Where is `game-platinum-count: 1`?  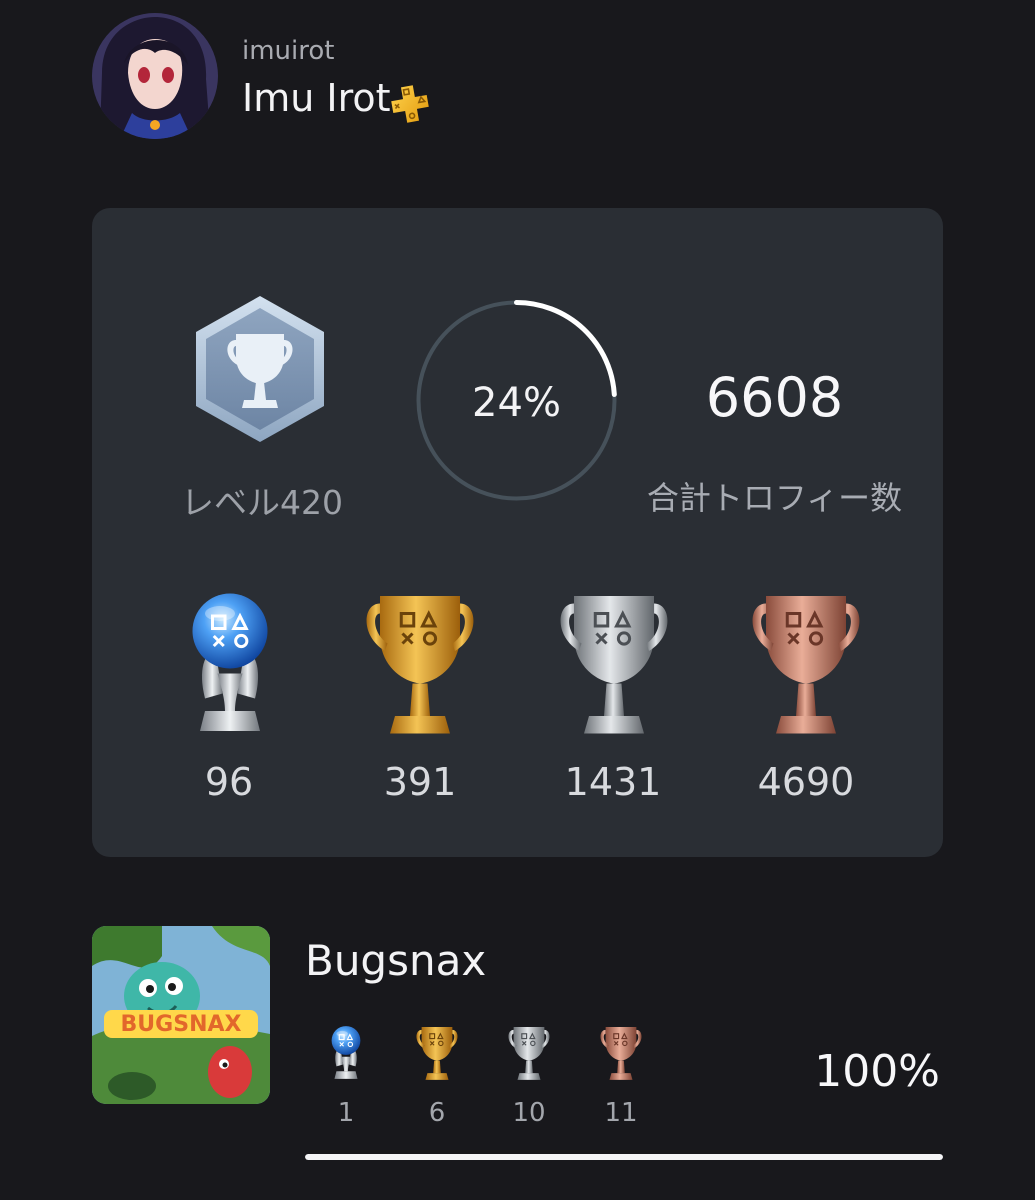 game-platinum-count: 1 is located at coordinates (346, 1113).